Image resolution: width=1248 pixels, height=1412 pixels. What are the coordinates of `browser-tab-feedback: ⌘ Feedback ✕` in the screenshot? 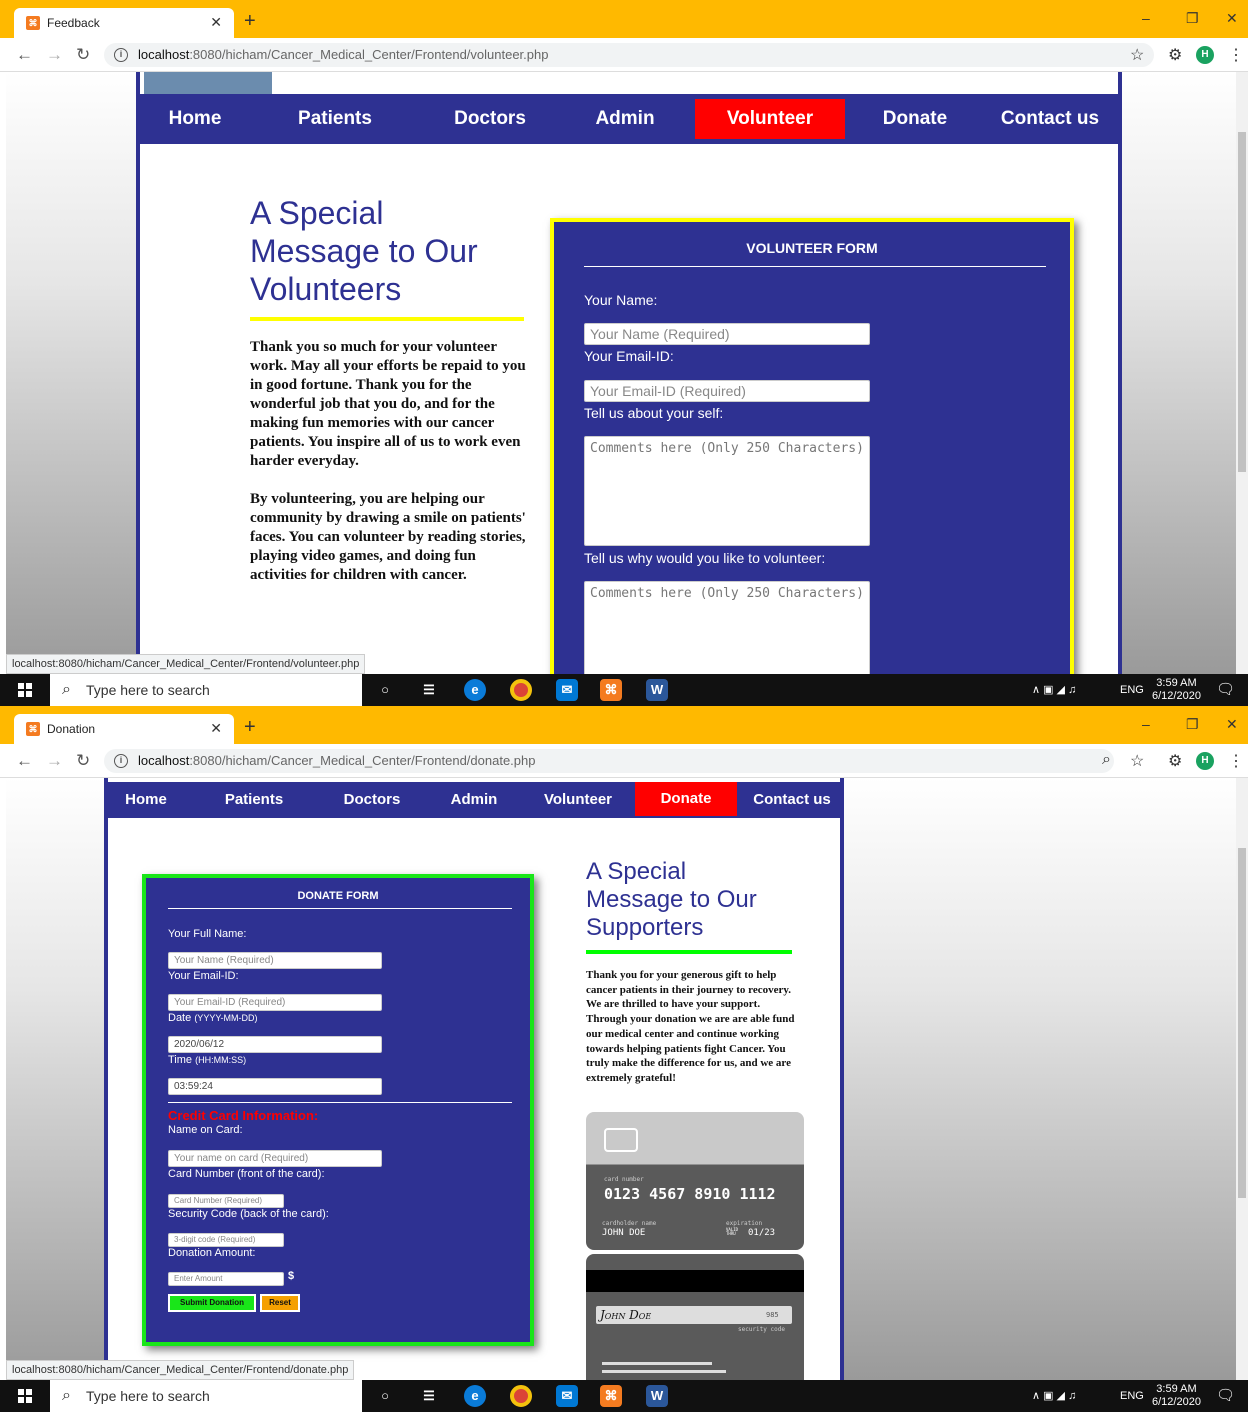 It's located at (124, 23).